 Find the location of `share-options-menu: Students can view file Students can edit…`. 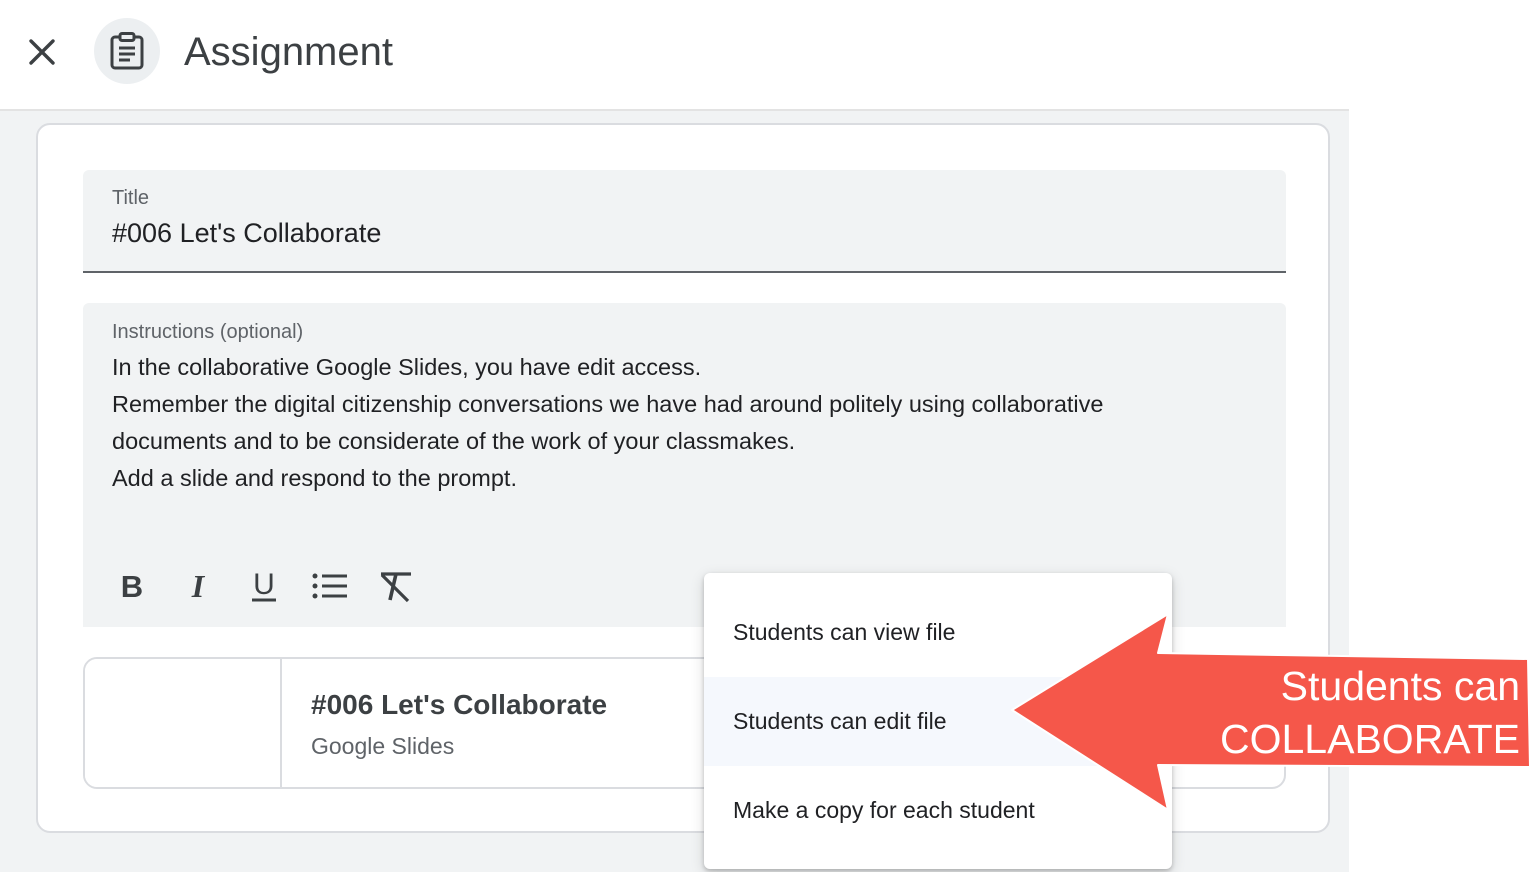

share-options-menu: Students can view file Students can edit… is located at coordinates (938, 721).